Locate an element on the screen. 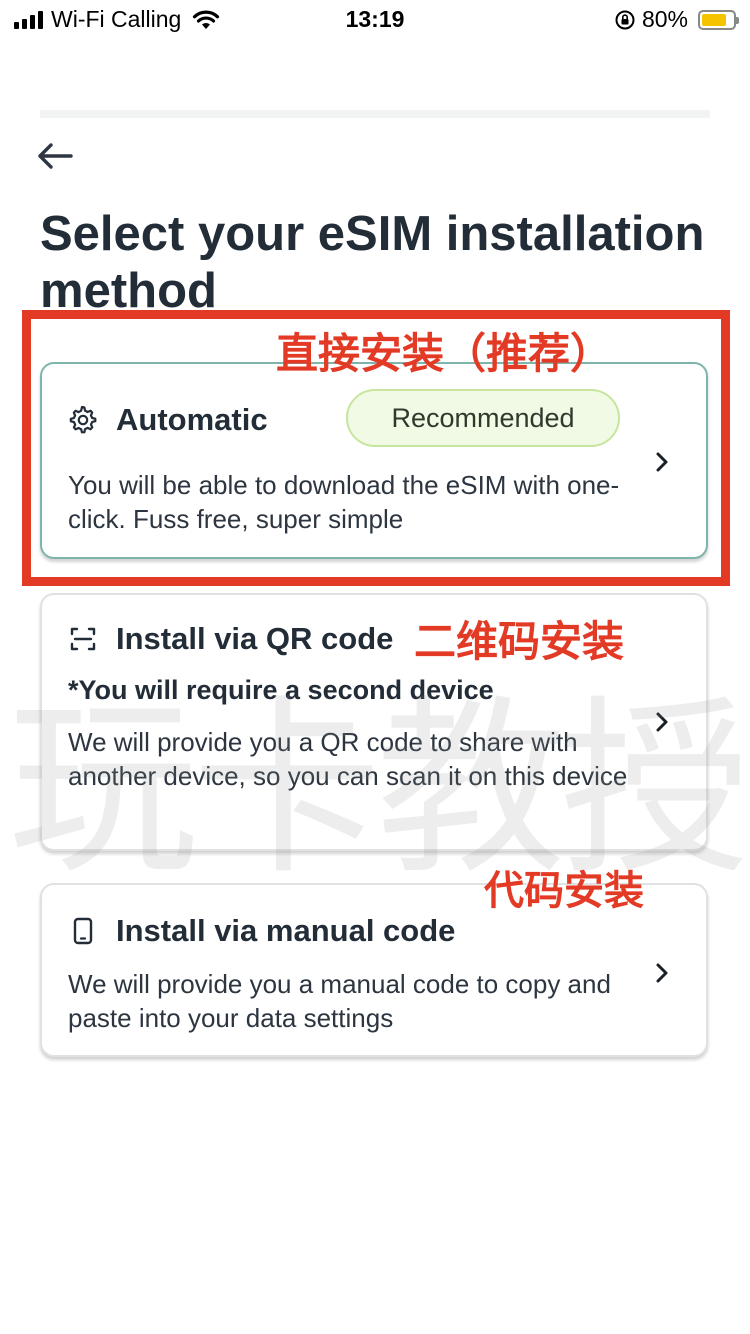 The image size is (750, 1334). option-title: Install via manual code is located at coordinates (286, 930).